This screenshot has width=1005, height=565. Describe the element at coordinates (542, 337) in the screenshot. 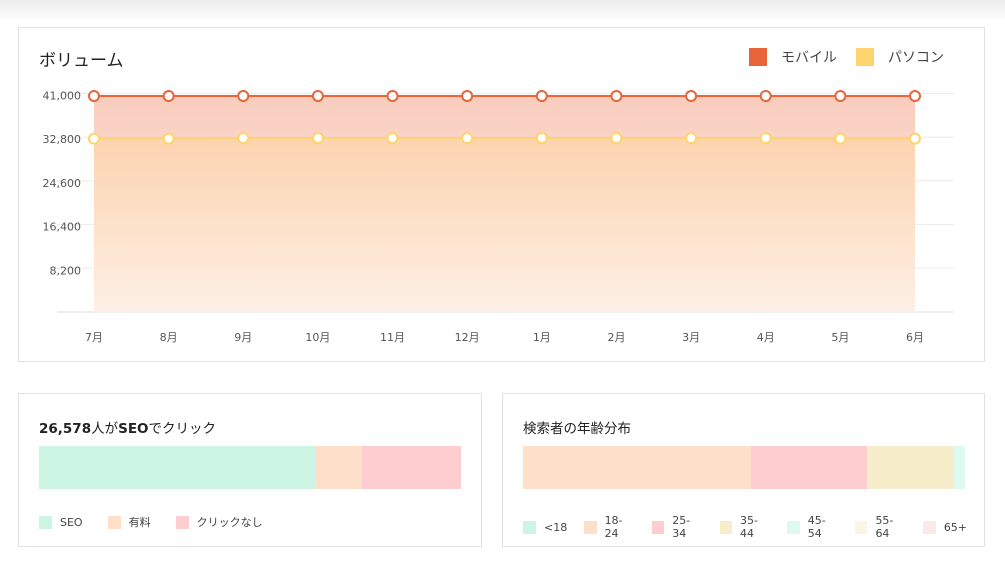

I see `x-tick-label: 1月` at that location.